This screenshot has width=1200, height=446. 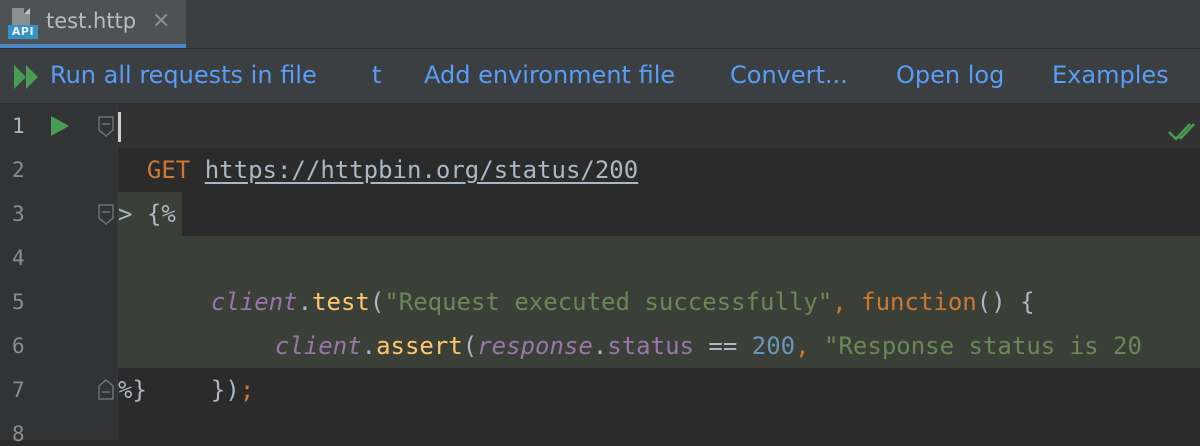 What do you see at coordinates (600, 24) in the screenshot?
I see `editor-tab-bar: API test.http ✕` at bounding box center [600, 24].